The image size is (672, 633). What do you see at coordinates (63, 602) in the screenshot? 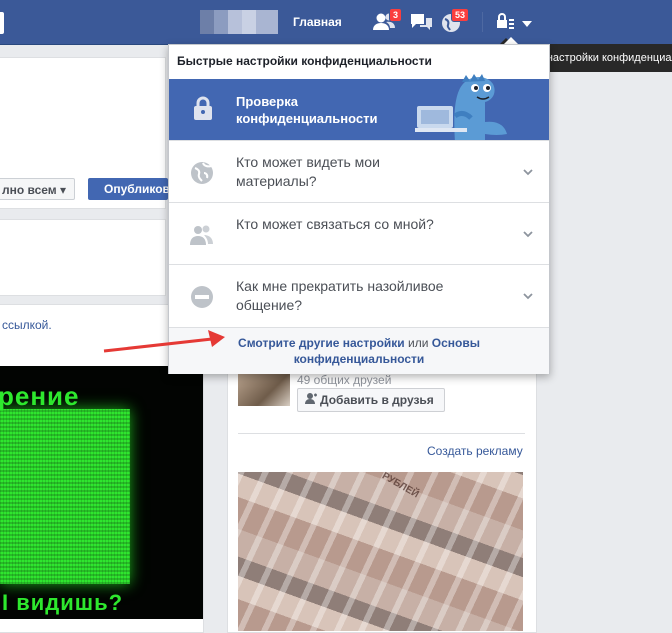
I see `video-overlay-text-bottom: I видишь?` at bounding box center [63, 602].